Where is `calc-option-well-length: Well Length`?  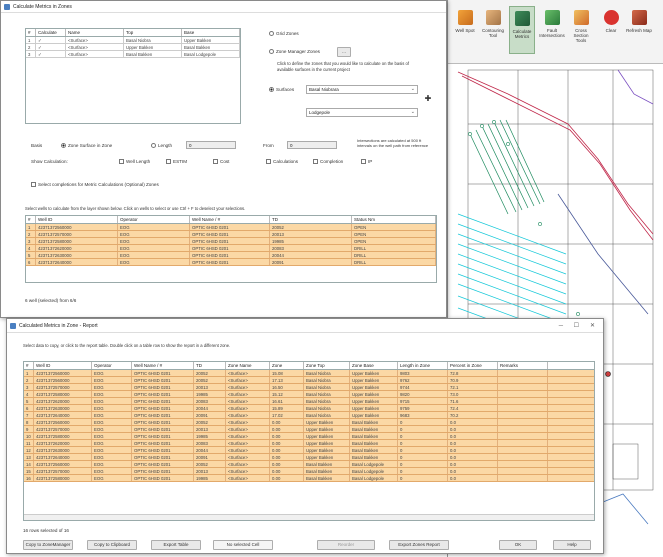 calc-option-well-length: Well Length is located at coordinates (134, 161).